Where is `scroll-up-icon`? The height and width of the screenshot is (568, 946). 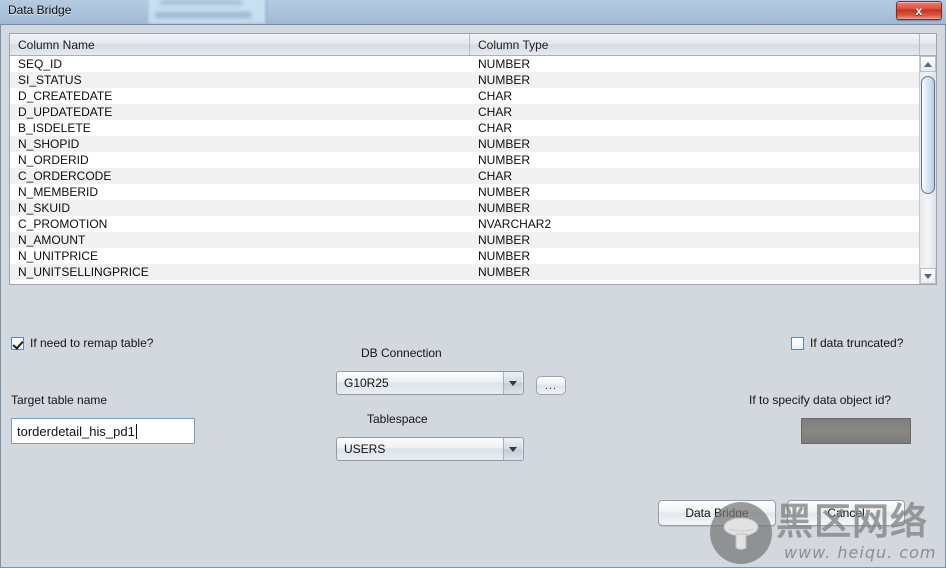 scroll-up-icon is located at coordinates (928, 64).